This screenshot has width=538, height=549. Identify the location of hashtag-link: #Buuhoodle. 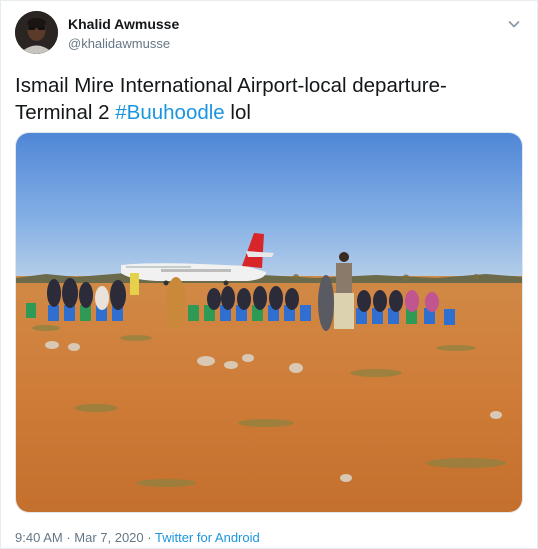
(169, 112).